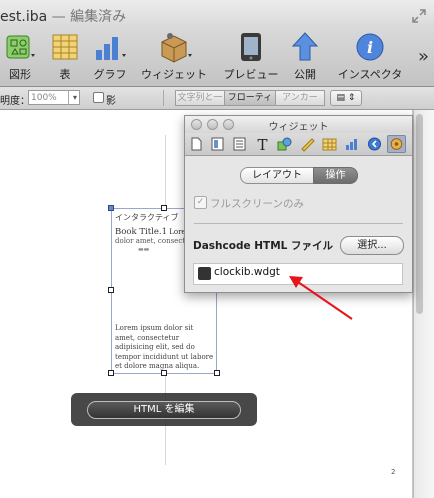 The image size is (434, 498). I want to click on link-inspector-icon, so click(374, 144).